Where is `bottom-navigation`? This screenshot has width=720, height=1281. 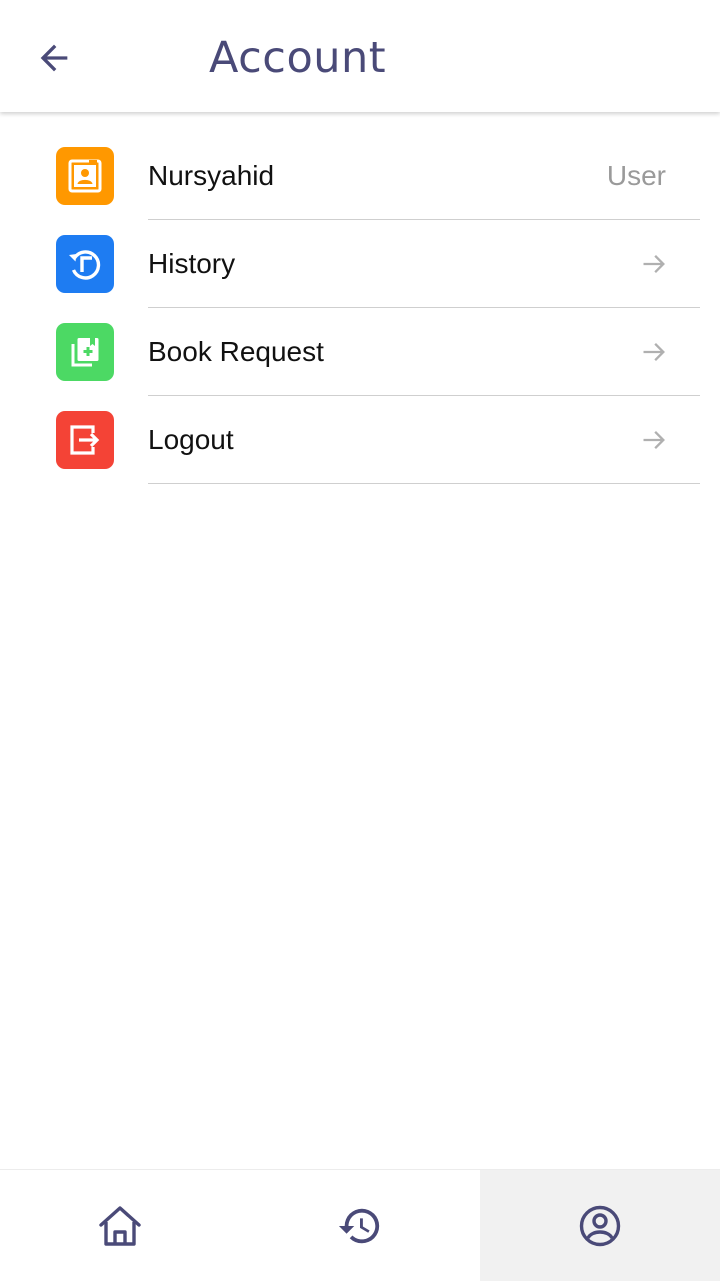 bottom-navigation is located at coordinates (360, 1225).